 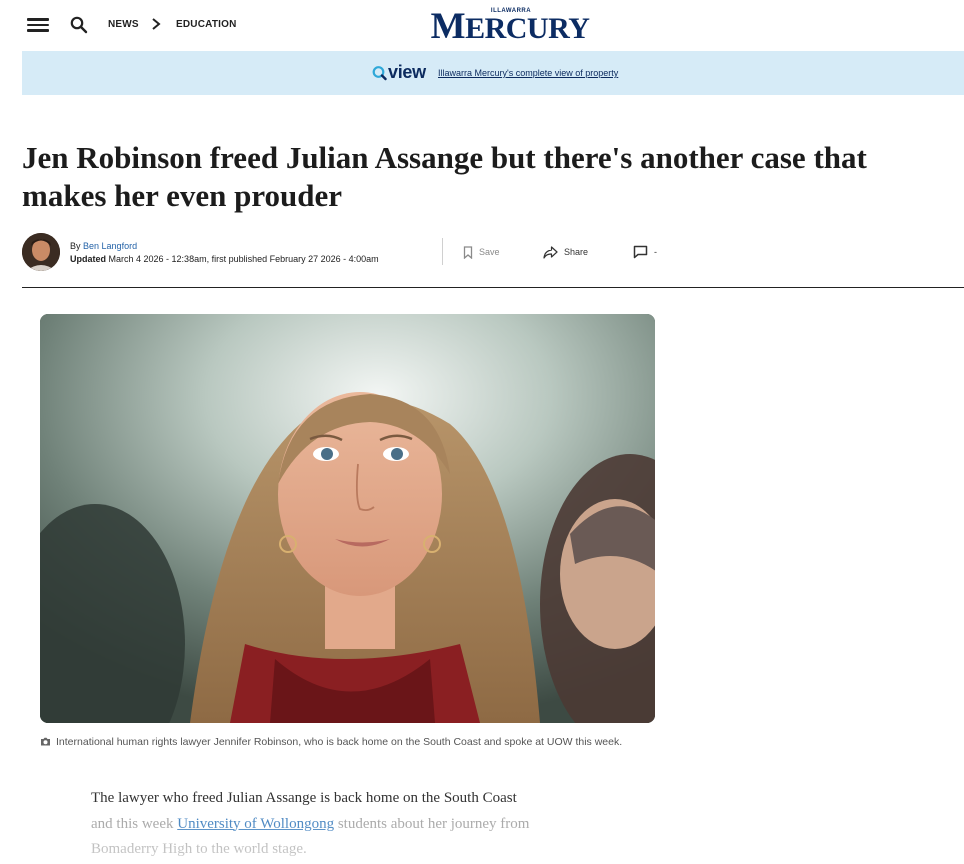 What do you see at coordinates (442, 251) in the screenshot?
I see `byline-divider` at bounding box center [442, 251].